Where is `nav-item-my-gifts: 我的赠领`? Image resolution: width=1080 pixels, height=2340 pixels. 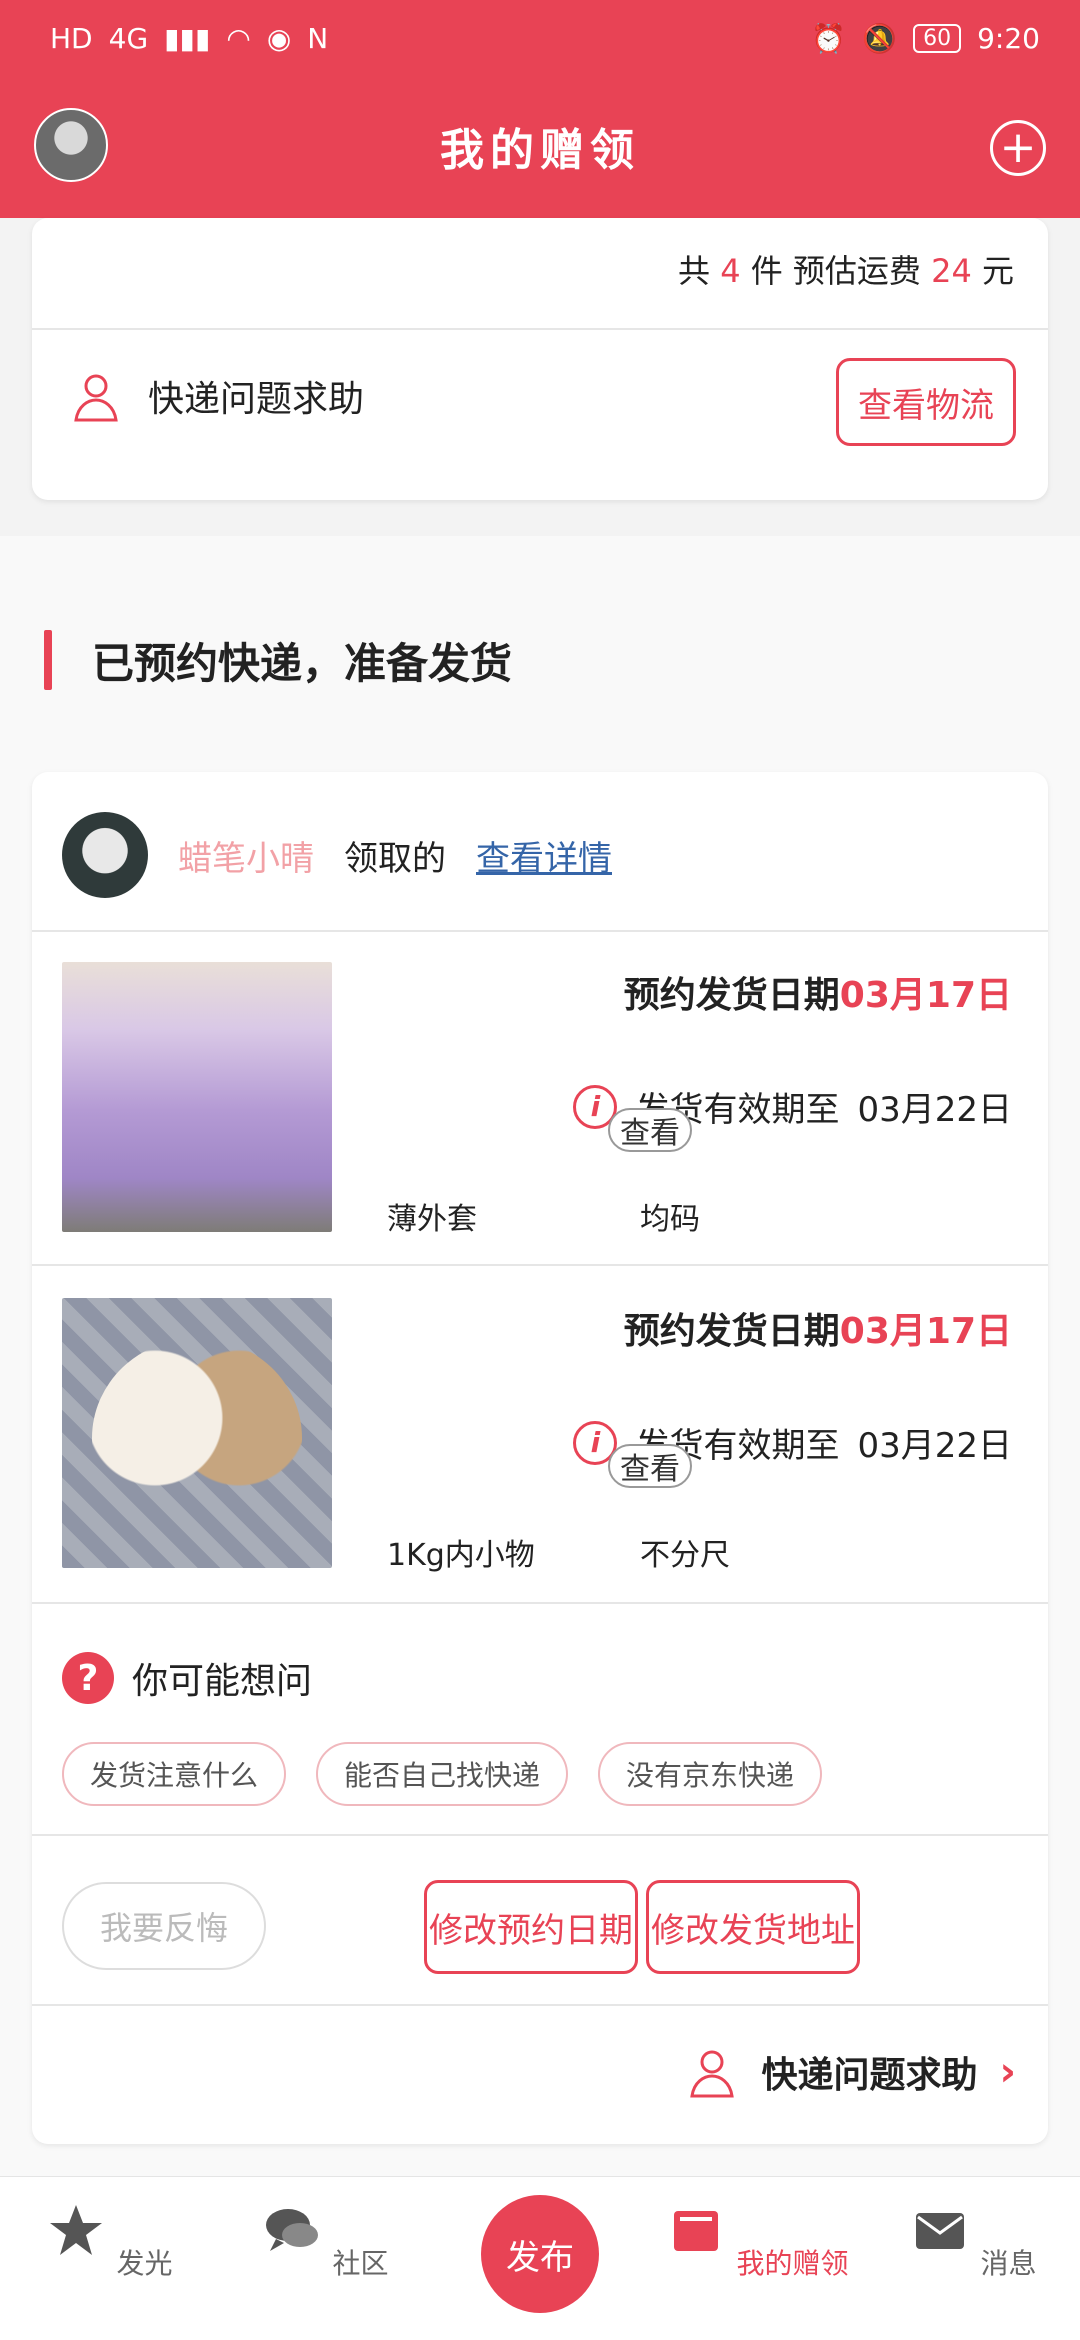
nav-item-my-gifts: 我的赠领 is located at coordinates (756, 2240).